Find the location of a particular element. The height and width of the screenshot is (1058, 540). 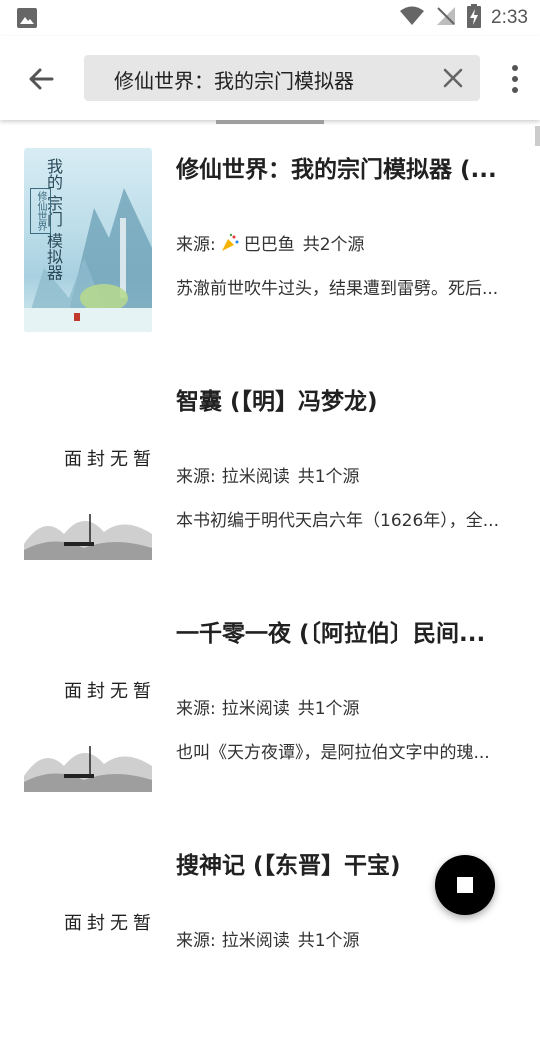

cover-subtitle: 修仙世界 is located at coordinates (40, 211).